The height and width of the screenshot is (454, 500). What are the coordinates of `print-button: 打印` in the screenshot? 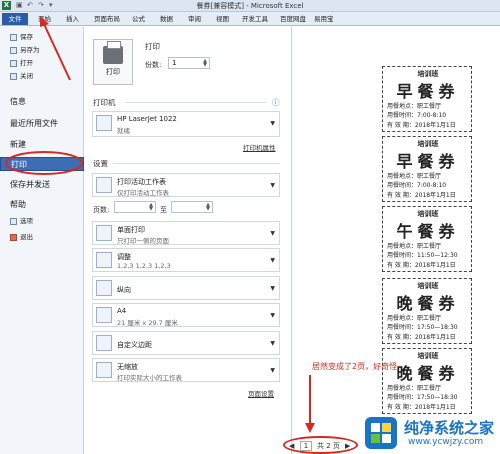 It's located at (113, 62).